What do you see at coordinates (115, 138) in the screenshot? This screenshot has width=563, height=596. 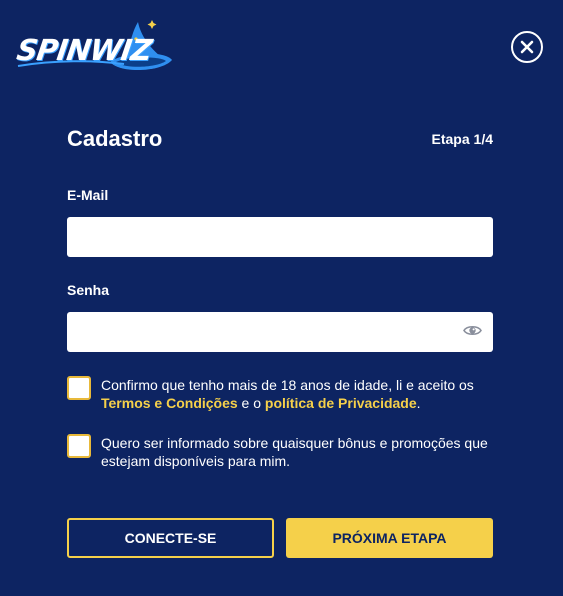 I see `page-title: Cadastro` at bounding box center [115, 138].